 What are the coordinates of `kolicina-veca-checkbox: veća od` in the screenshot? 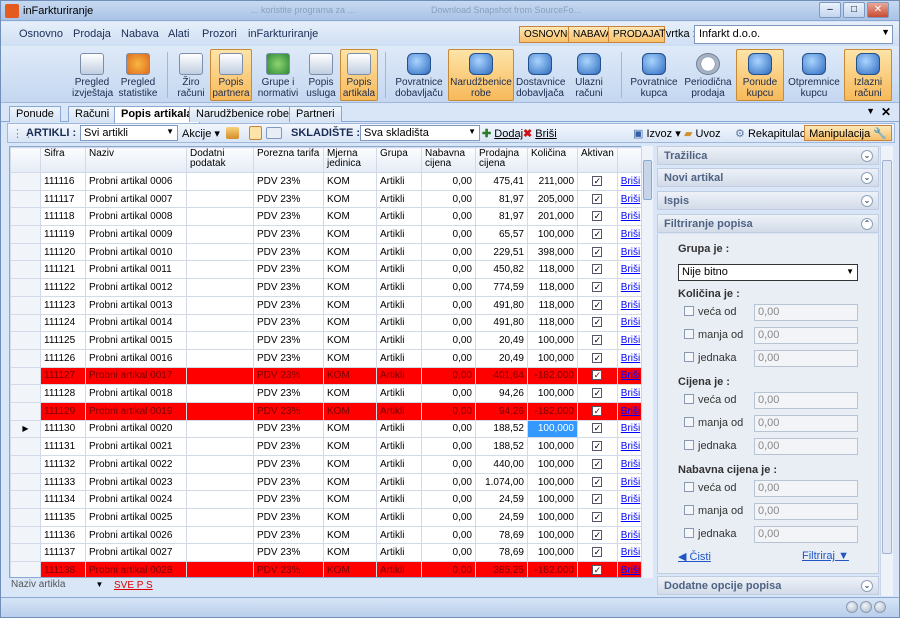 It's located at (710, 312).